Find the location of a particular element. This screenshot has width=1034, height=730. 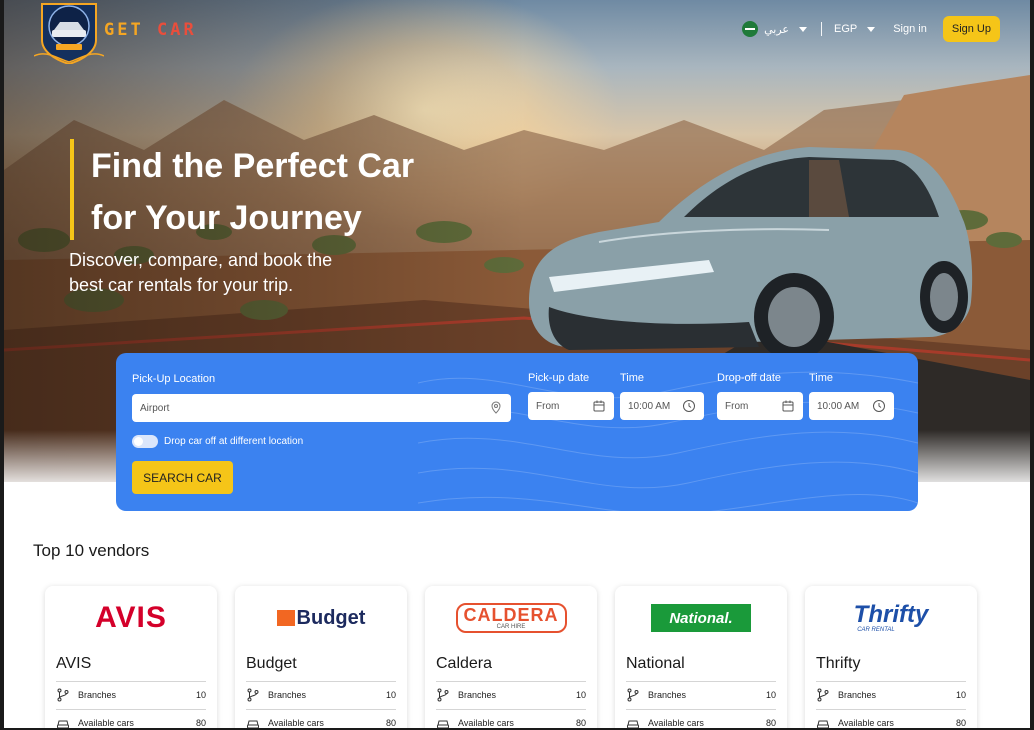

pickup-time-input: 10:00 AM is located at coordinates (662, 406).